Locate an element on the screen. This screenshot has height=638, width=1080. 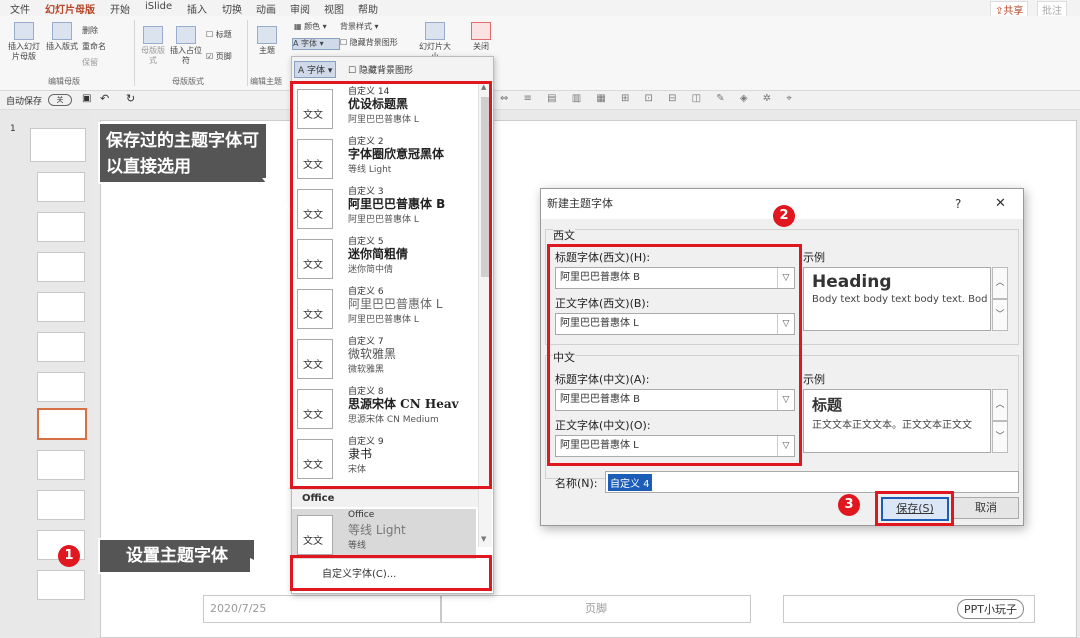
save-icon: ▣ is located at coordinates (86, 98).